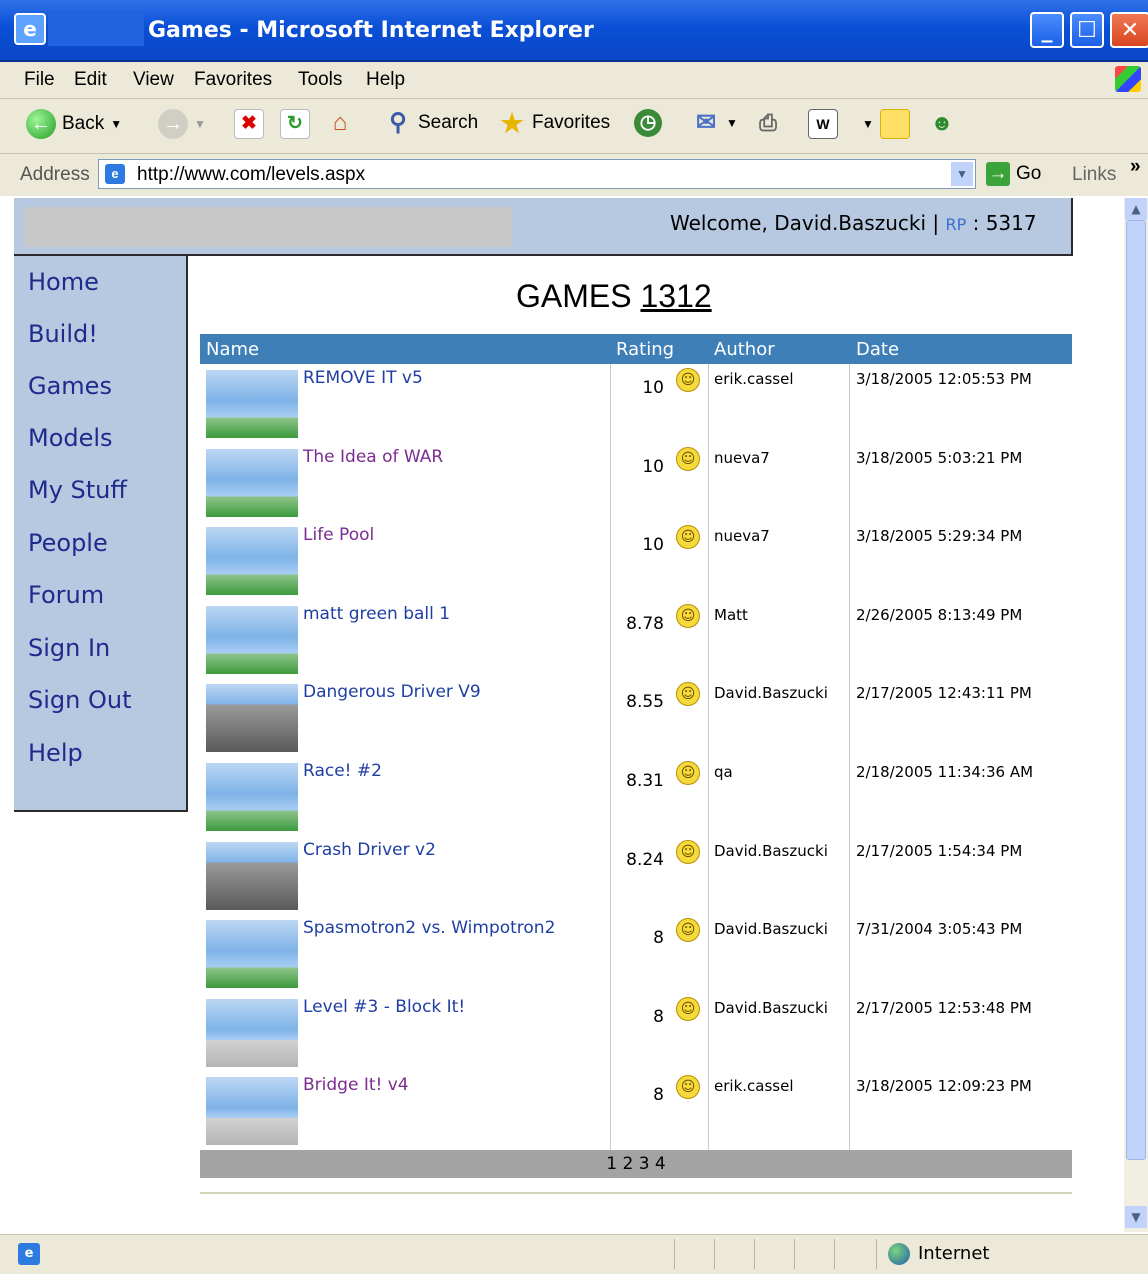 This screenshot has height=1274, width=1148. What do you see at coordinates (376, 614) in the screenshot?
I see `game-name-link: matt green ball 1` at bounding box center [376, 614].